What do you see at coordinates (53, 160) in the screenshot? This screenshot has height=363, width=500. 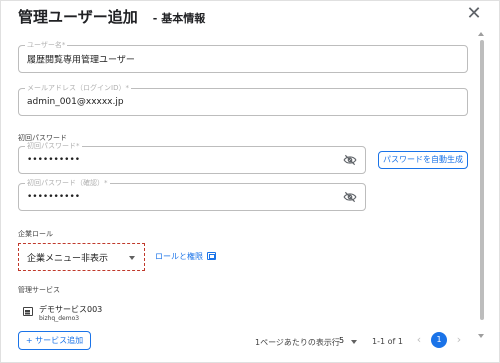 I see `password-value: ••••••••••` at bounding box center [53, 160].